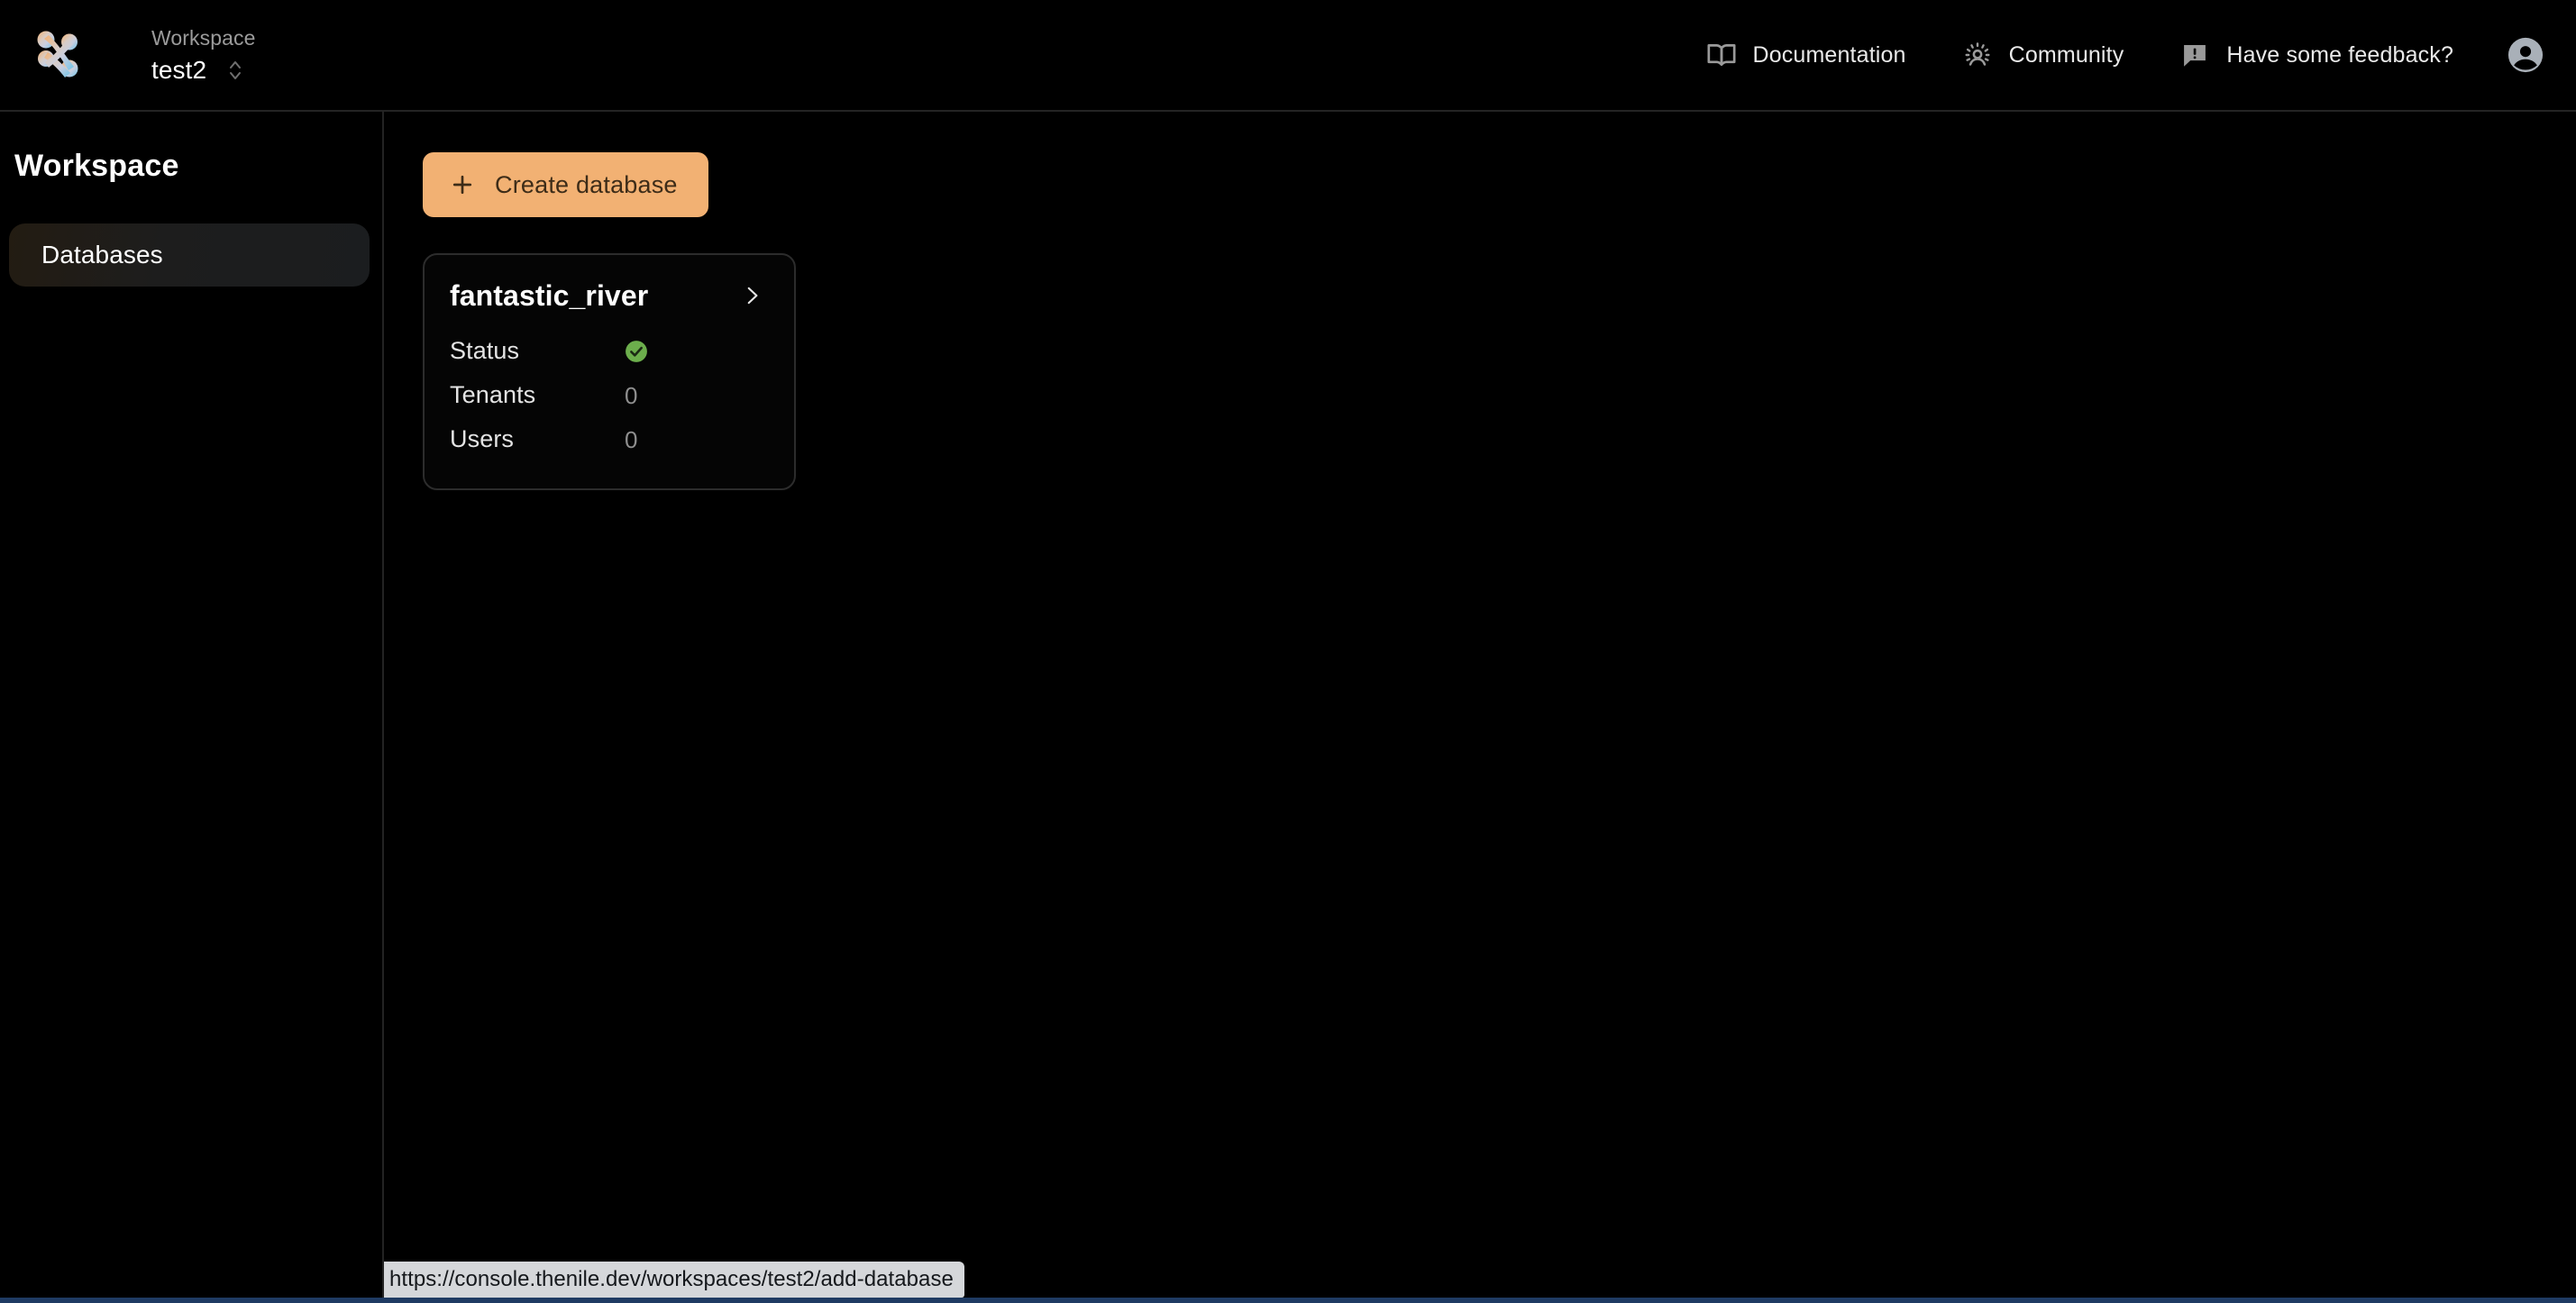 This screenshot has width=2576, height=1303. I want to click on database-name: fantastic_river, so click(549, 295).